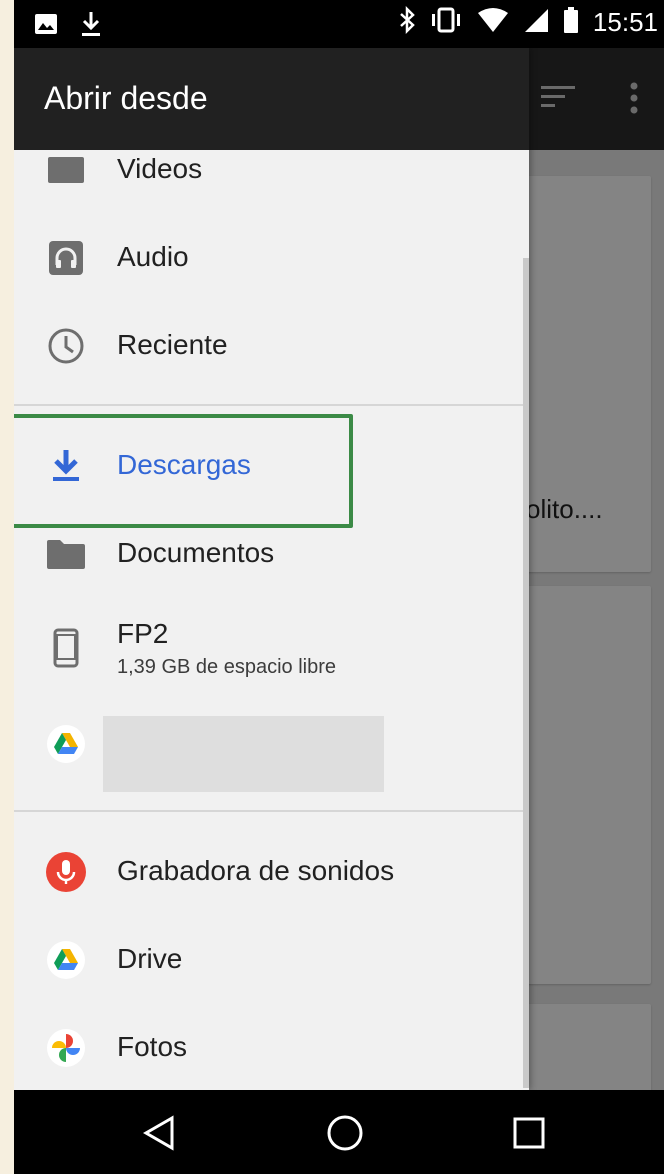 The width and height of the screenshot is (664, 1174). What do you see at coordinates (172, 344) in the screenshot?
I see `drawer-item-label: Reciente` at bounding box center [172, 344].